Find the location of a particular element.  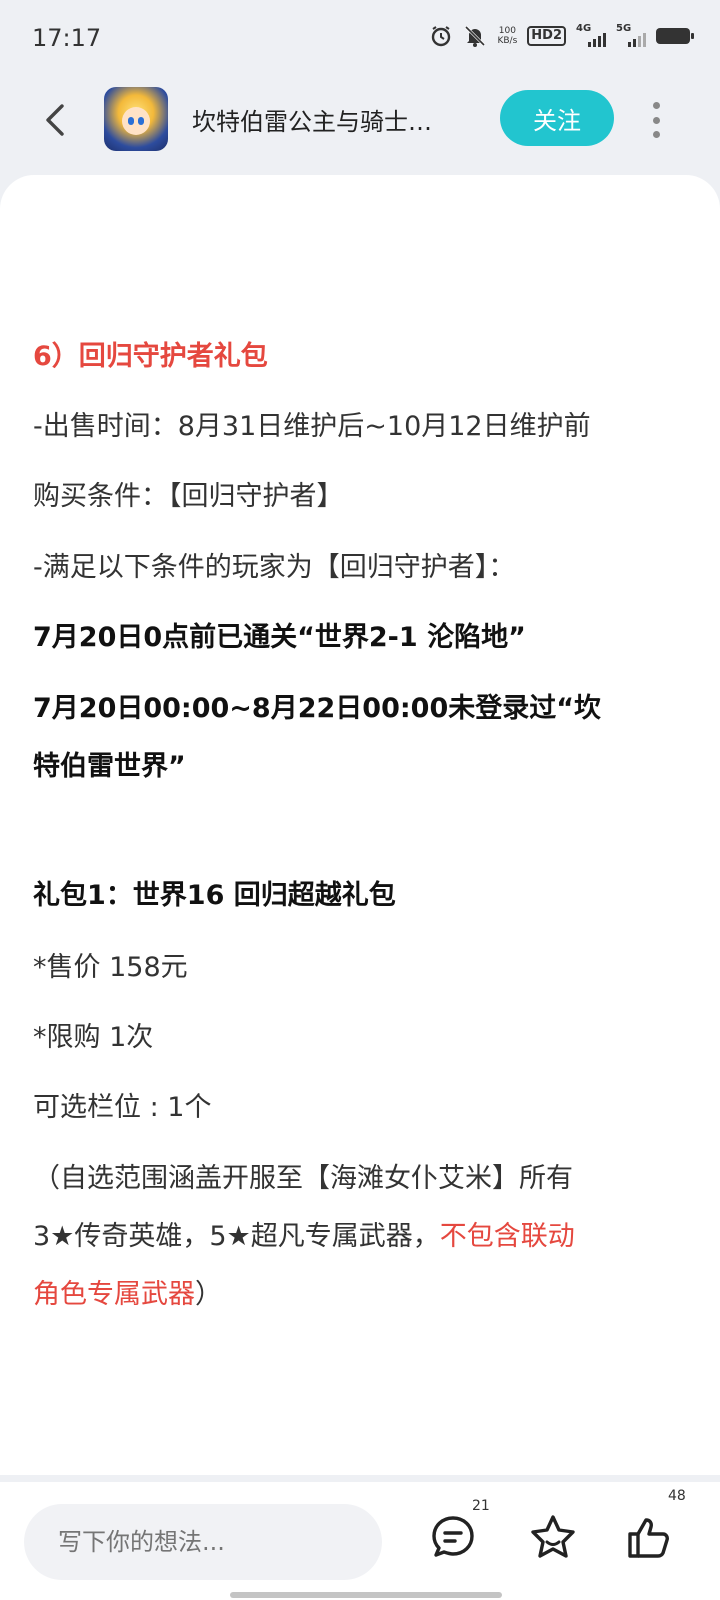

alarm-icon is located at coordinates (441, 36).